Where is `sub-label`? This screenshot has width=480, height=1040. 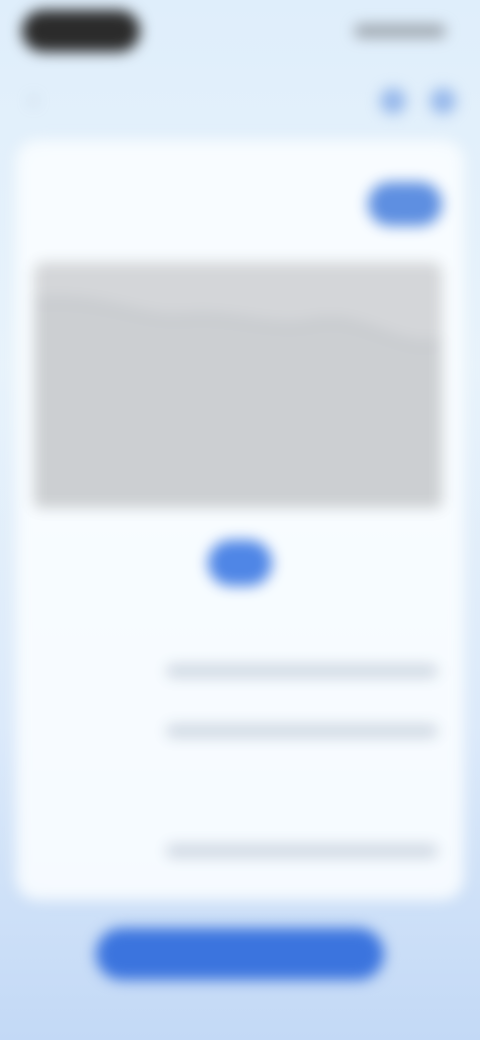 sub-label is located at coordinates (66, 219).